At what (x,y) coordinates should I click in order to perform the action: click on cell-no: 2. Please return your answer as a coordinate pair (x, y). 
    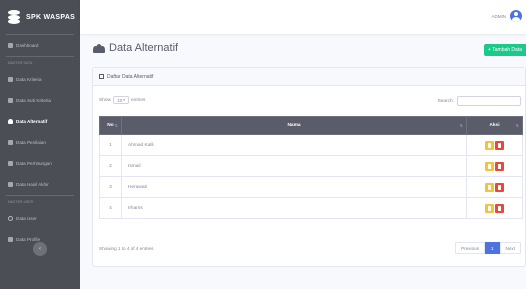
    Looking at the image, I should click on (110, 166).